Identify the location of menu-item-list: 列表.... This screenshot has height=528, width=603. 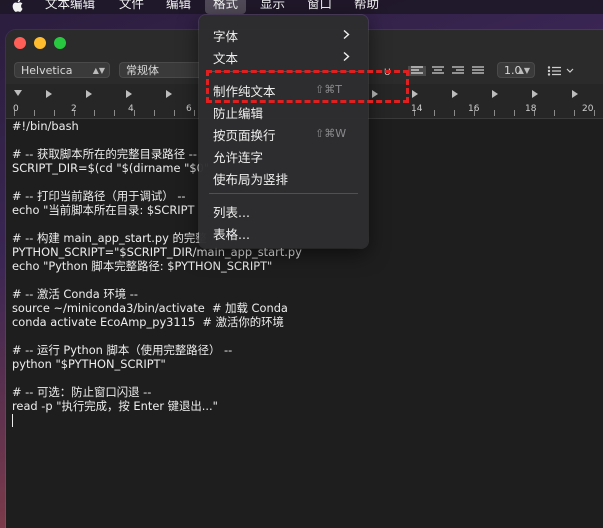
(231, 211).